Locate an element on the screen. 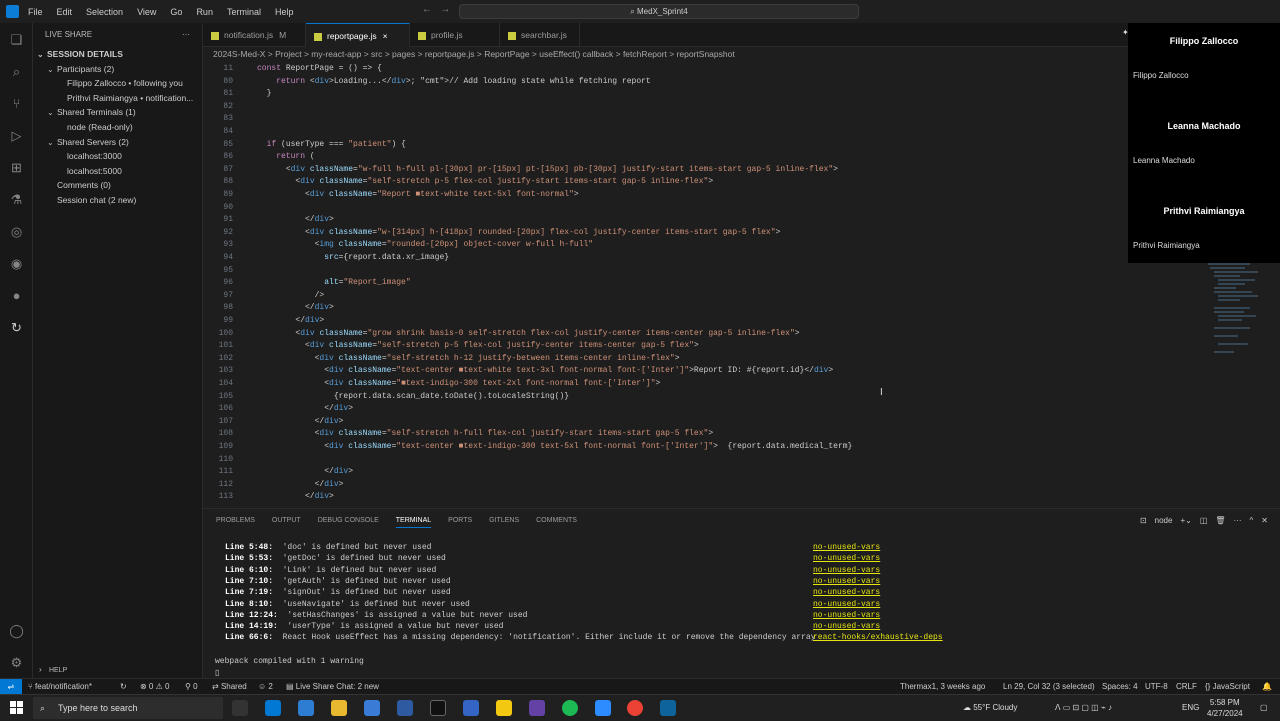 This screenshot has height=721, width=1280. taskbar-search: ⌕ Type here to search is located at coordinates (128, 708).